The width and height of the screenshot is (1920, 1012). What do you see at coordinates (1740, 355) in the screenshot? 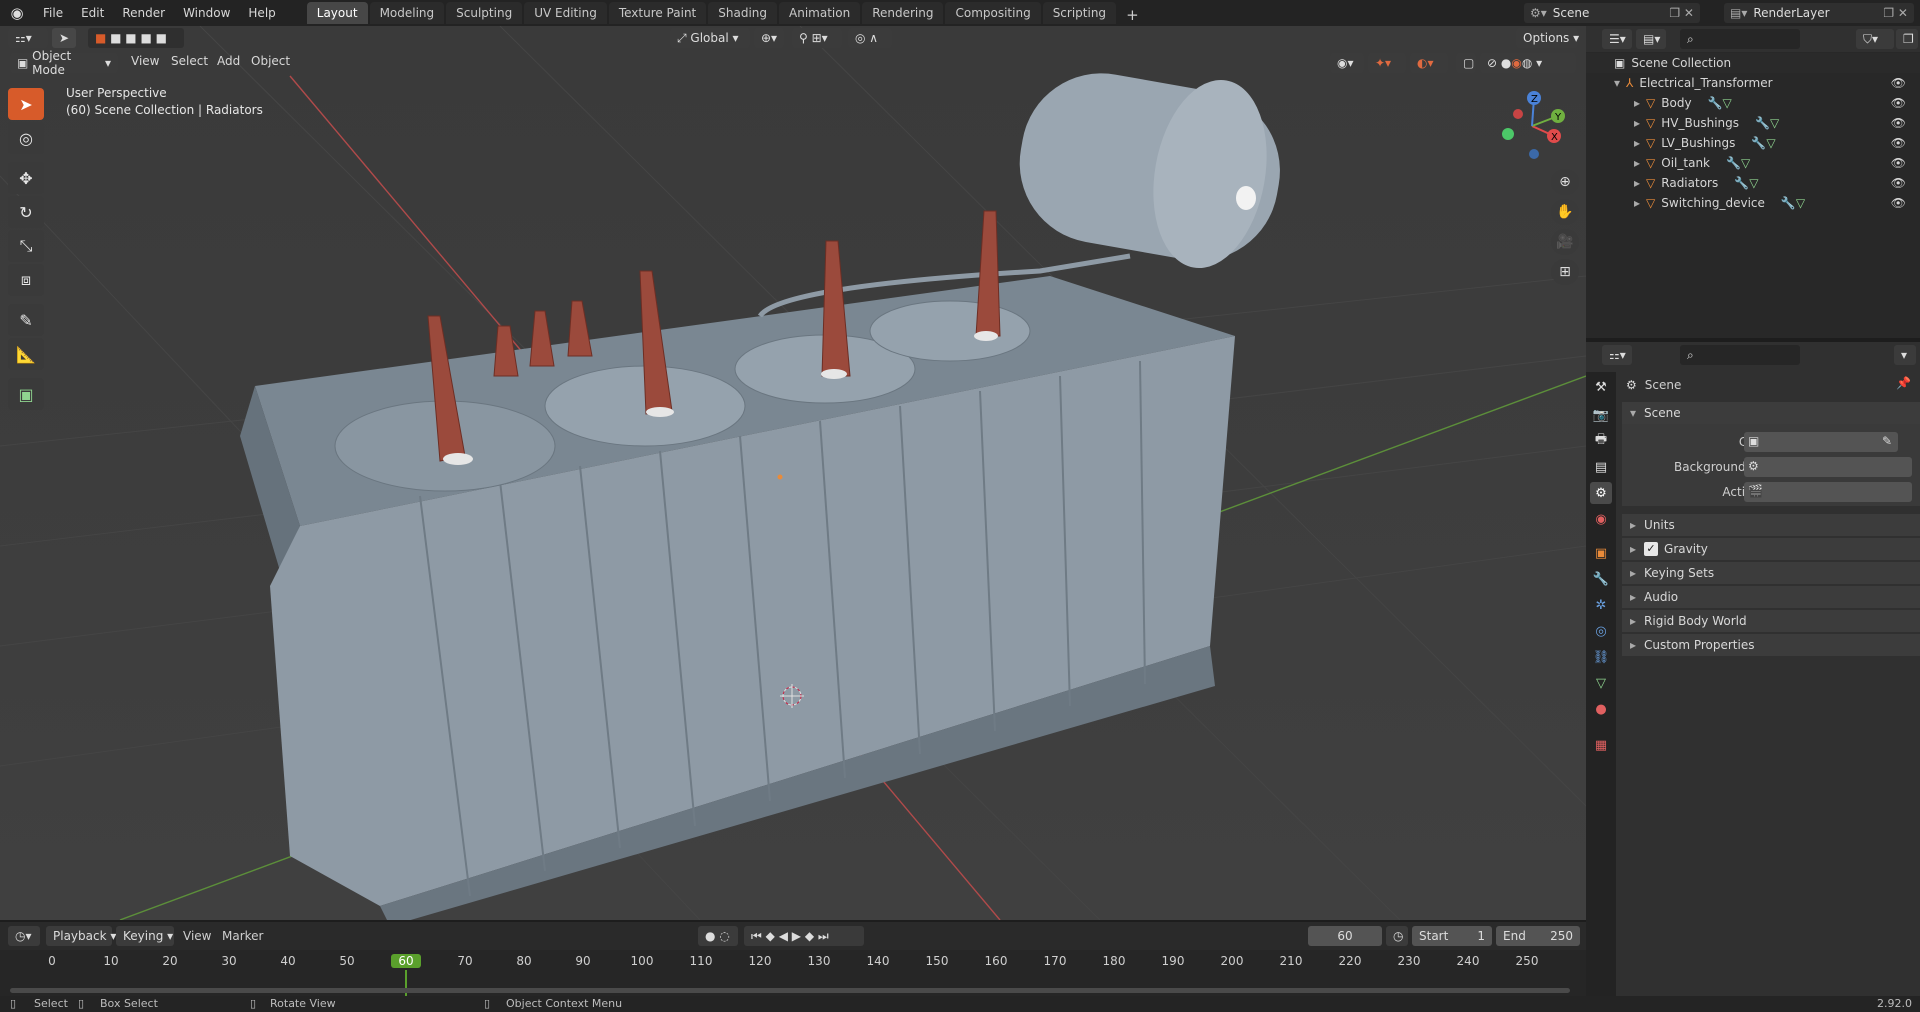
I see `properties-search-input: ⌕` at bounding box center [1740, 355].